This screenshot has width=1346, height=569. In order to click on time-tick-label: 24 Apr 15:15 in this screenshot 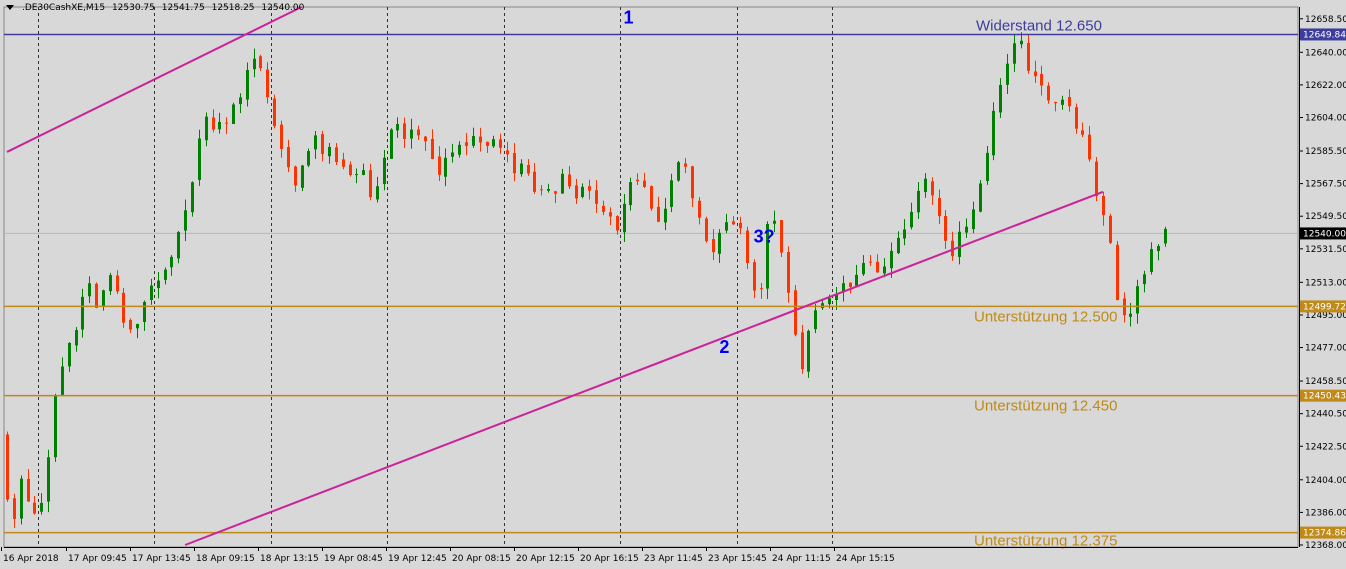, I will do `click(865, 559)`.